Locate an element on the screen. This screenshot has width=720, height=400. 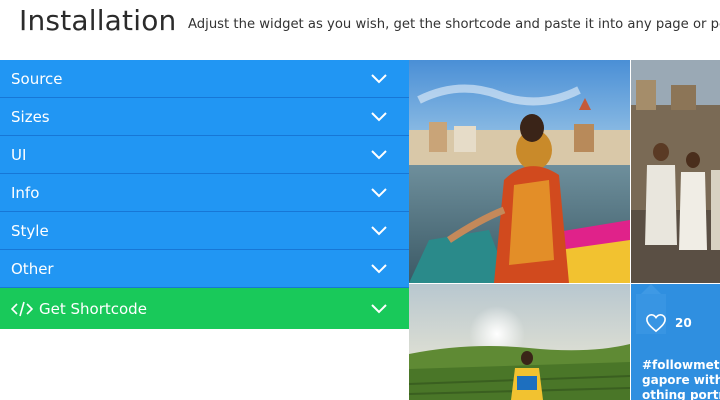
accordion-info-label: Info is located at coordinates (25, 192).